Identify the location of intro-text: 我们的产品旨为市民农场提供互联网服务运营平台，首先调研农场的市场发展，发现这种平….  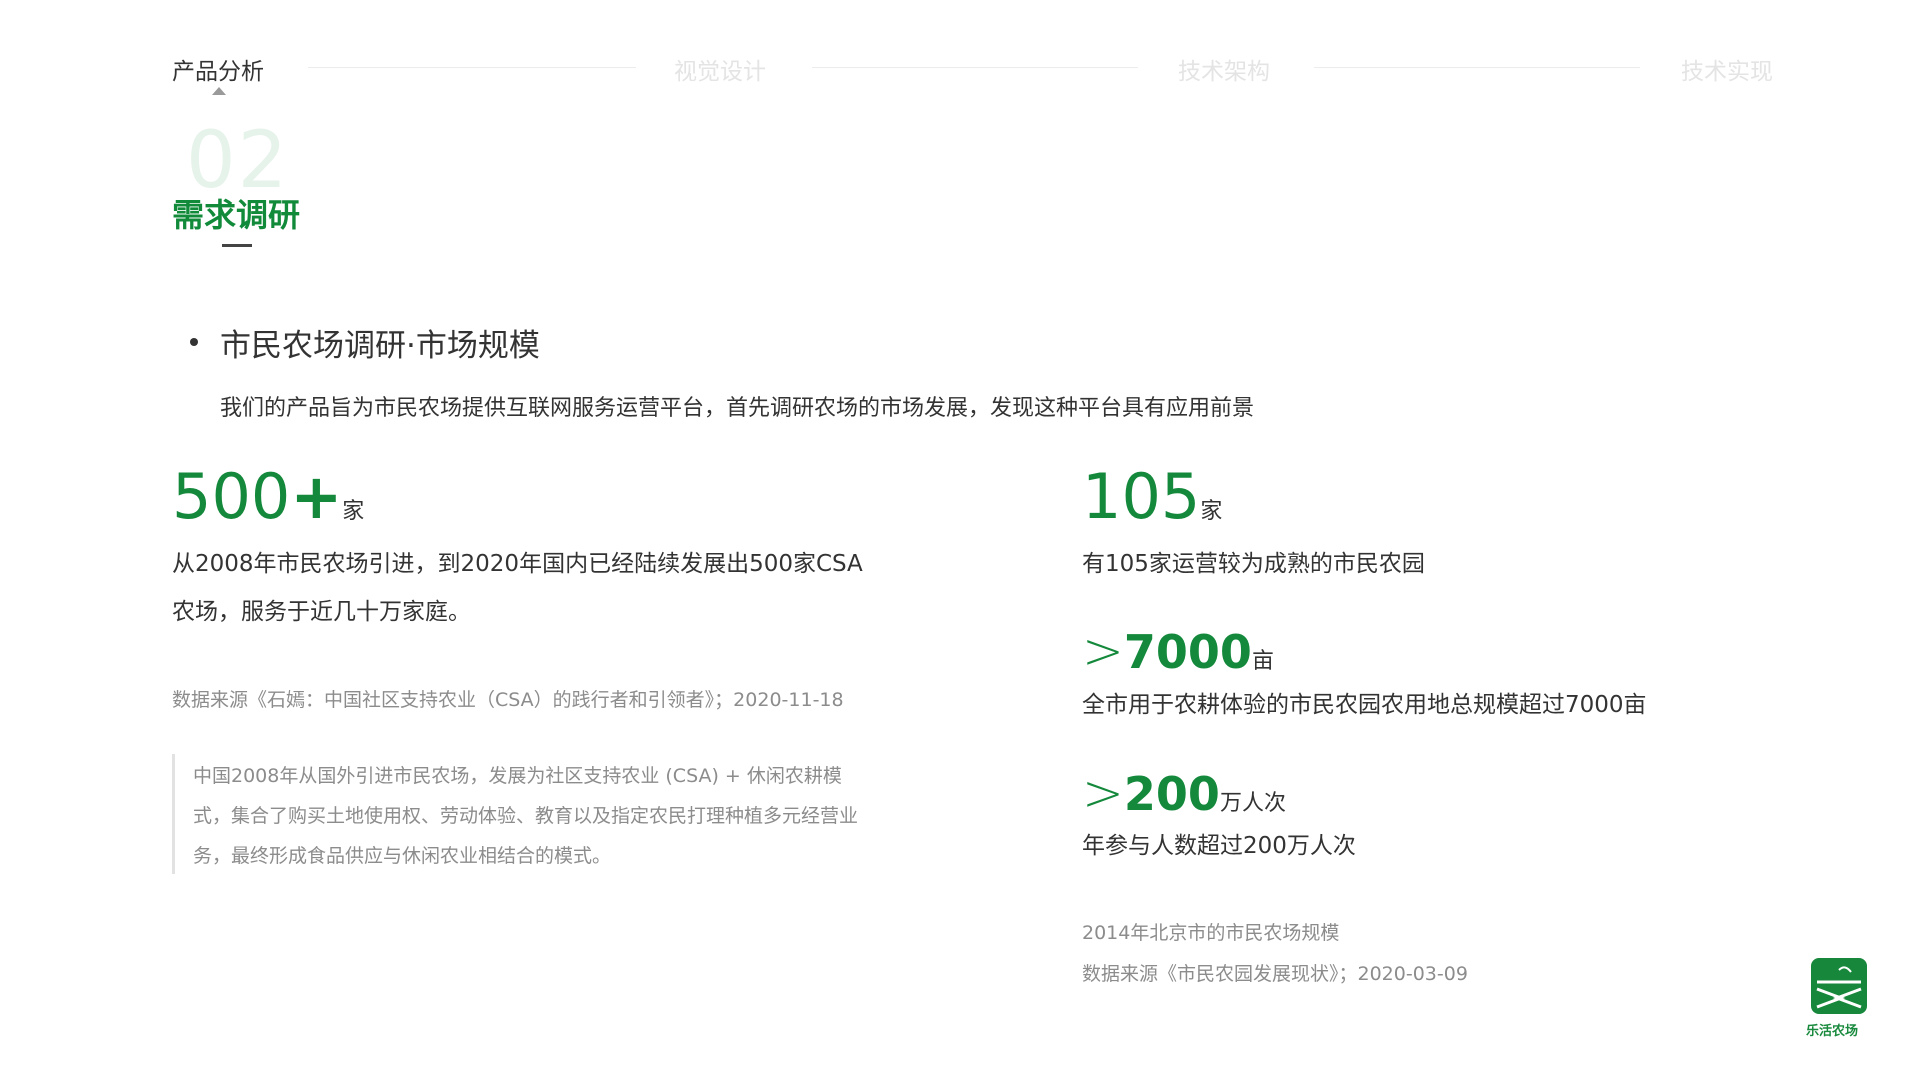
(737, 408).